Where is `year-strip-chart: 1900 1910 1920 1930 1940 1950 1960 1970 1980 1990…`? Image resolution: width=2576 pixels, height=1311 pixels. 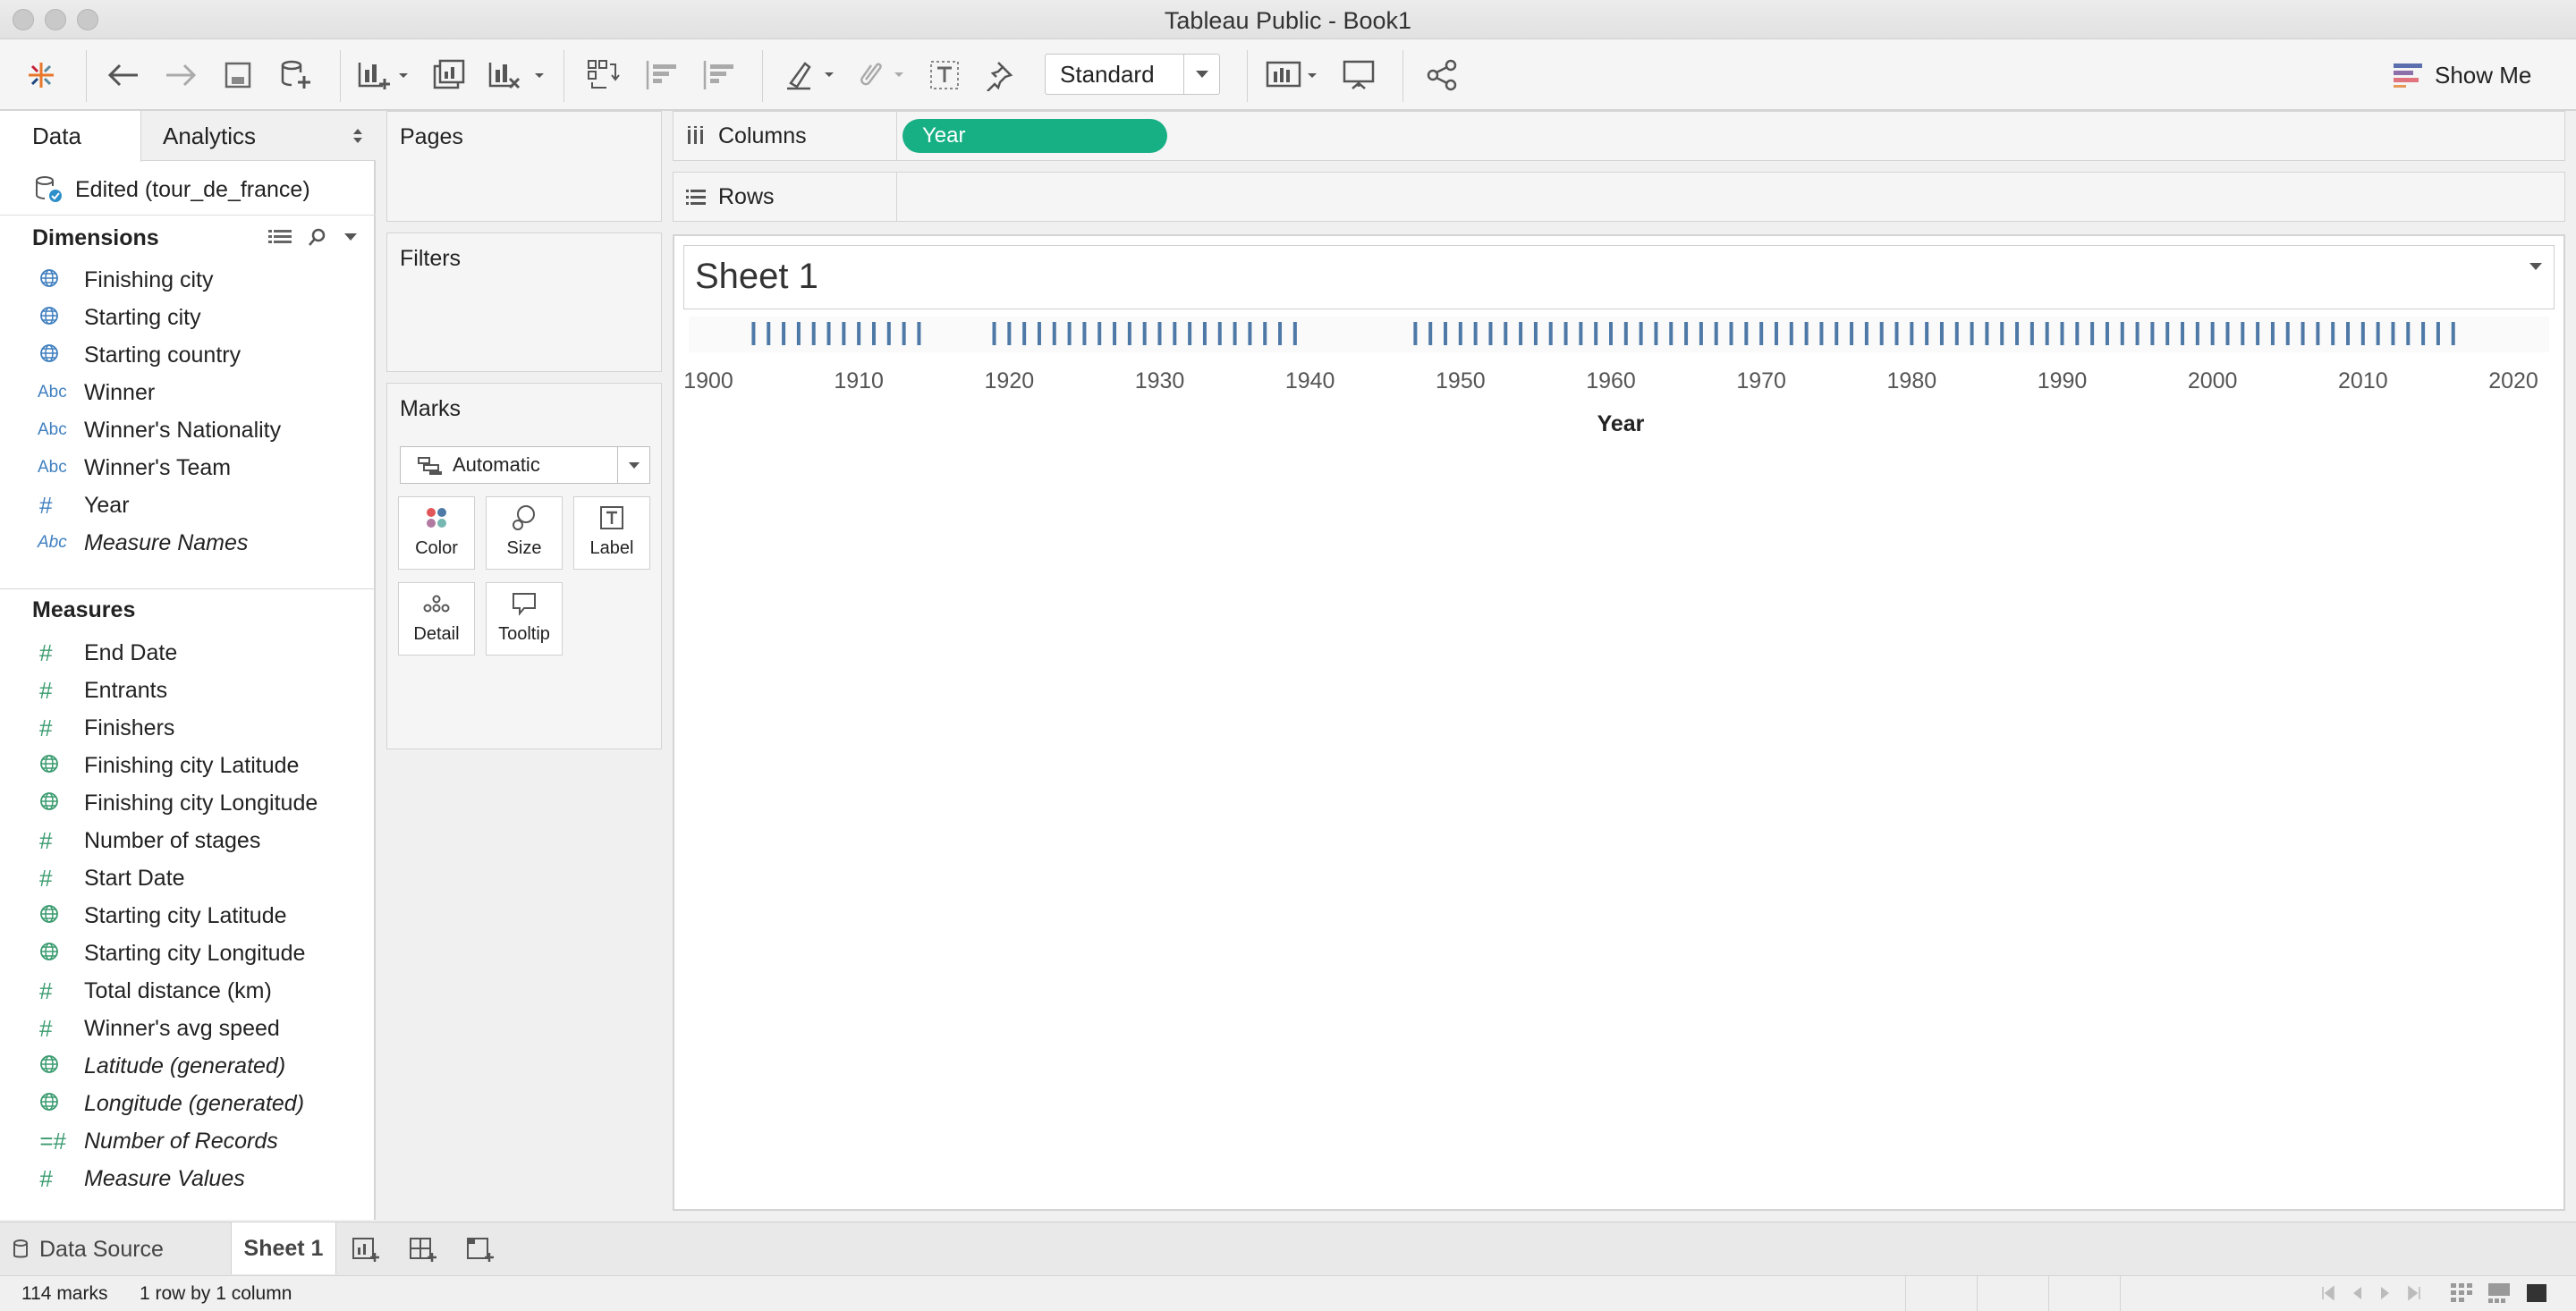 year-strip-chart: 1900 1910 1920 1930 1940 1950 1960 1970 1980 1990… is located at coordinates (1616, 355).